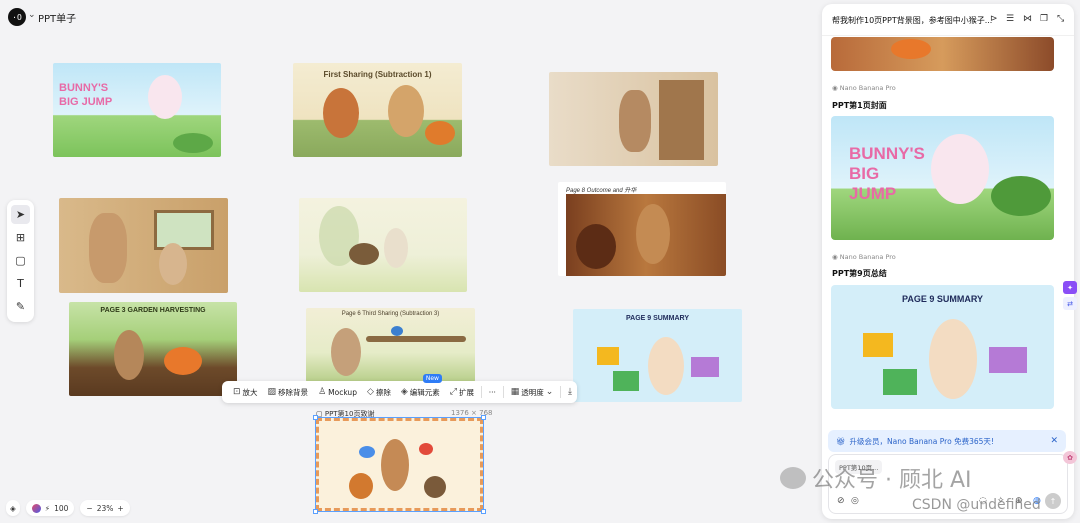 Image resolution: width=1080 pixels, height=523 pixels. I want to click on selection-frame, so click(399, 464).